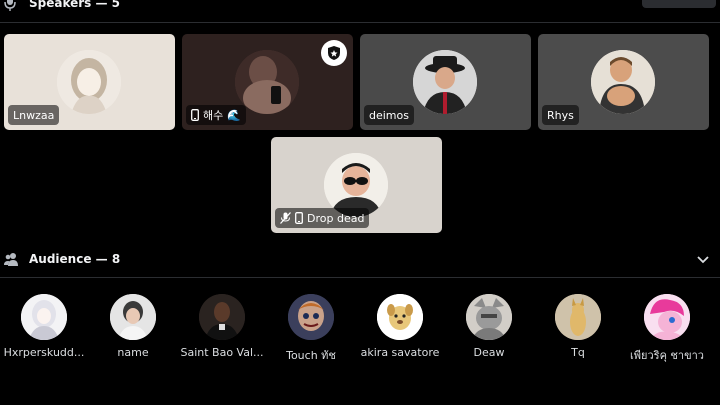 This screenshot has height=405, width=720. I want to click on audience-name: akira savatore, so click(400, 352).